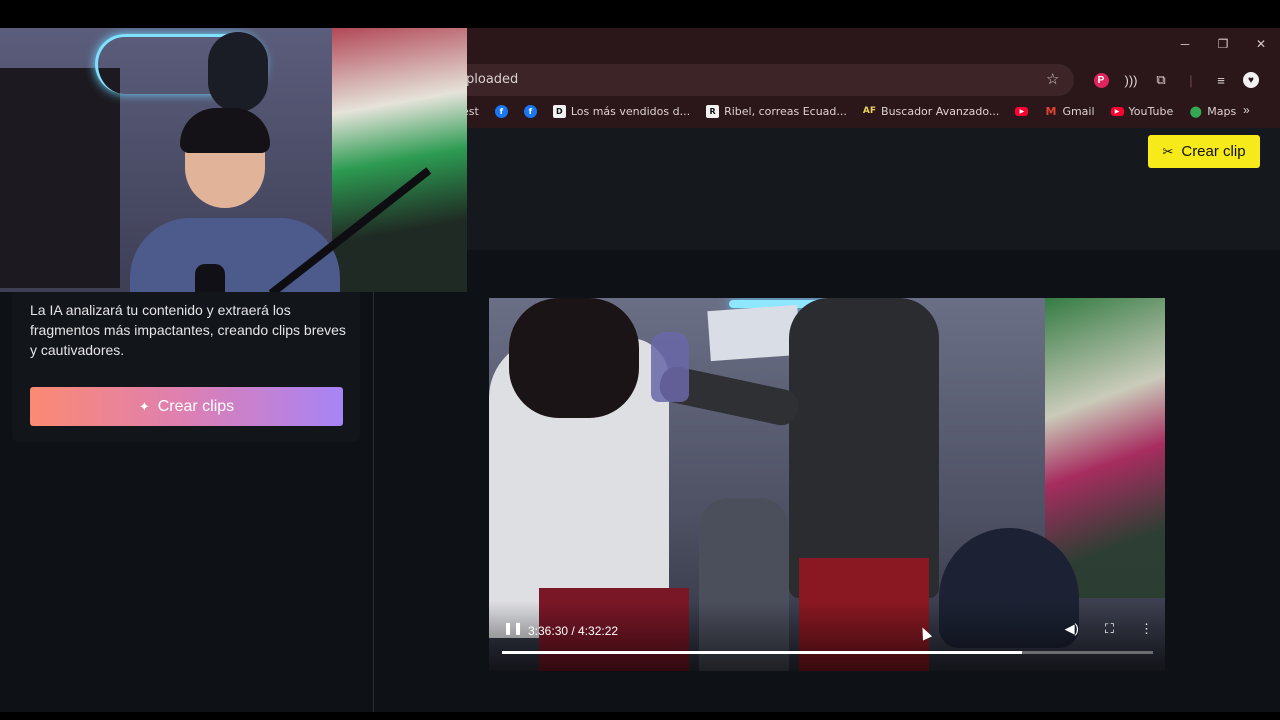  What do you see at coordinates (1168, 151) in the screenshot?
I see `scissors-icon: ✂` at bounding box center [1168, 151].